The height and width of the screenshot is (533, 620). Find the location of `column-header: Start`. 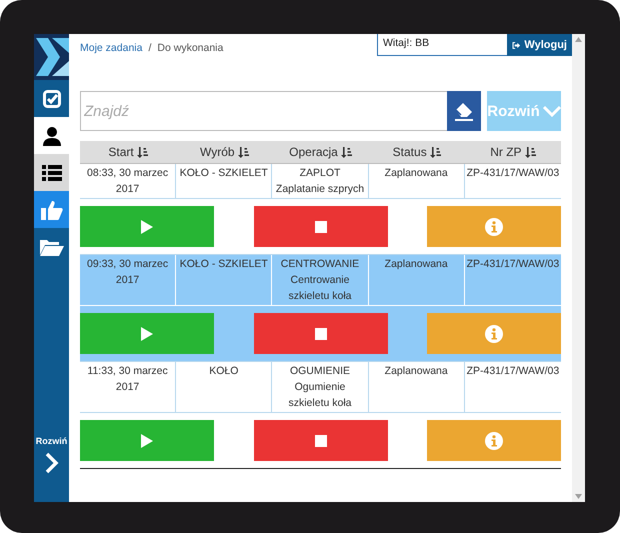

column-header: Start is located at coordinates (128, 152).